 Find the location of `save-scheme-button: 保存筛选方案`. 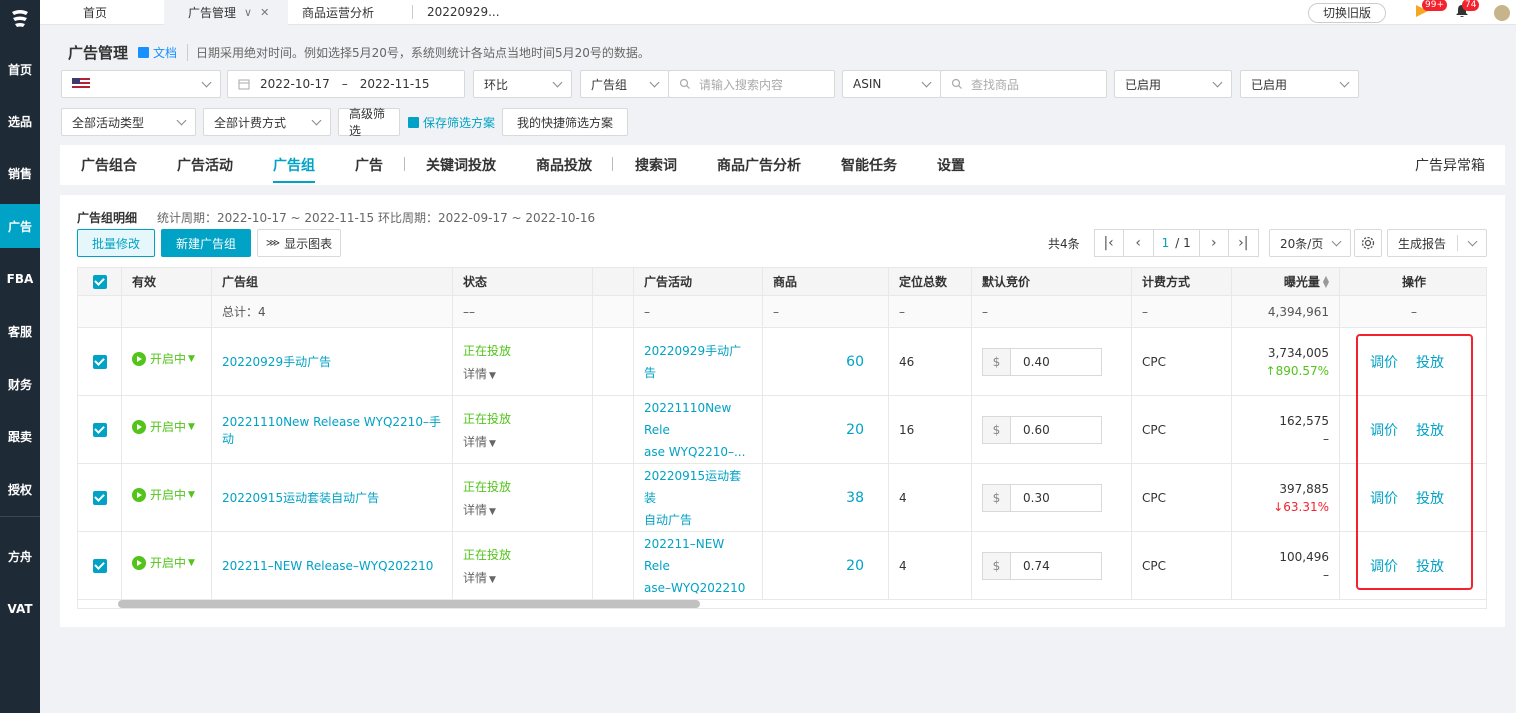

save-scheme-button: 保存筛选方案 is located at coordinates (451, 122).